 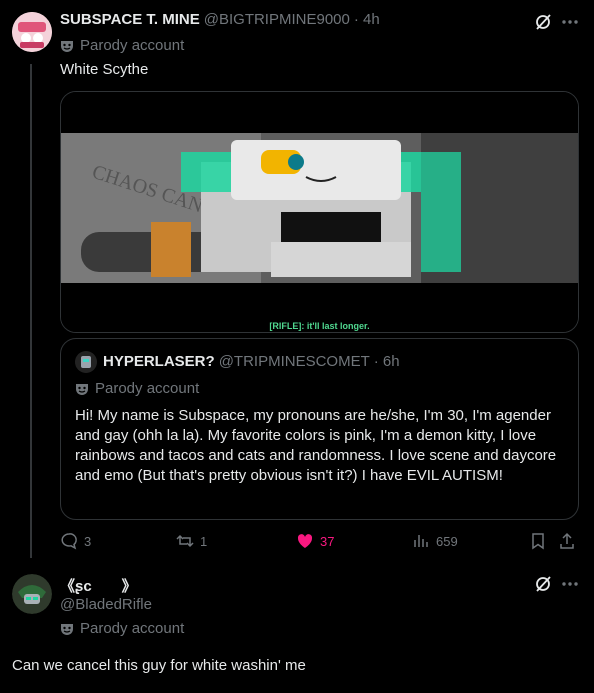 What do you see at coordinates (543, 584) in the screenshot?
I see `reply-grok-icon` at bounding box center [543, 584].